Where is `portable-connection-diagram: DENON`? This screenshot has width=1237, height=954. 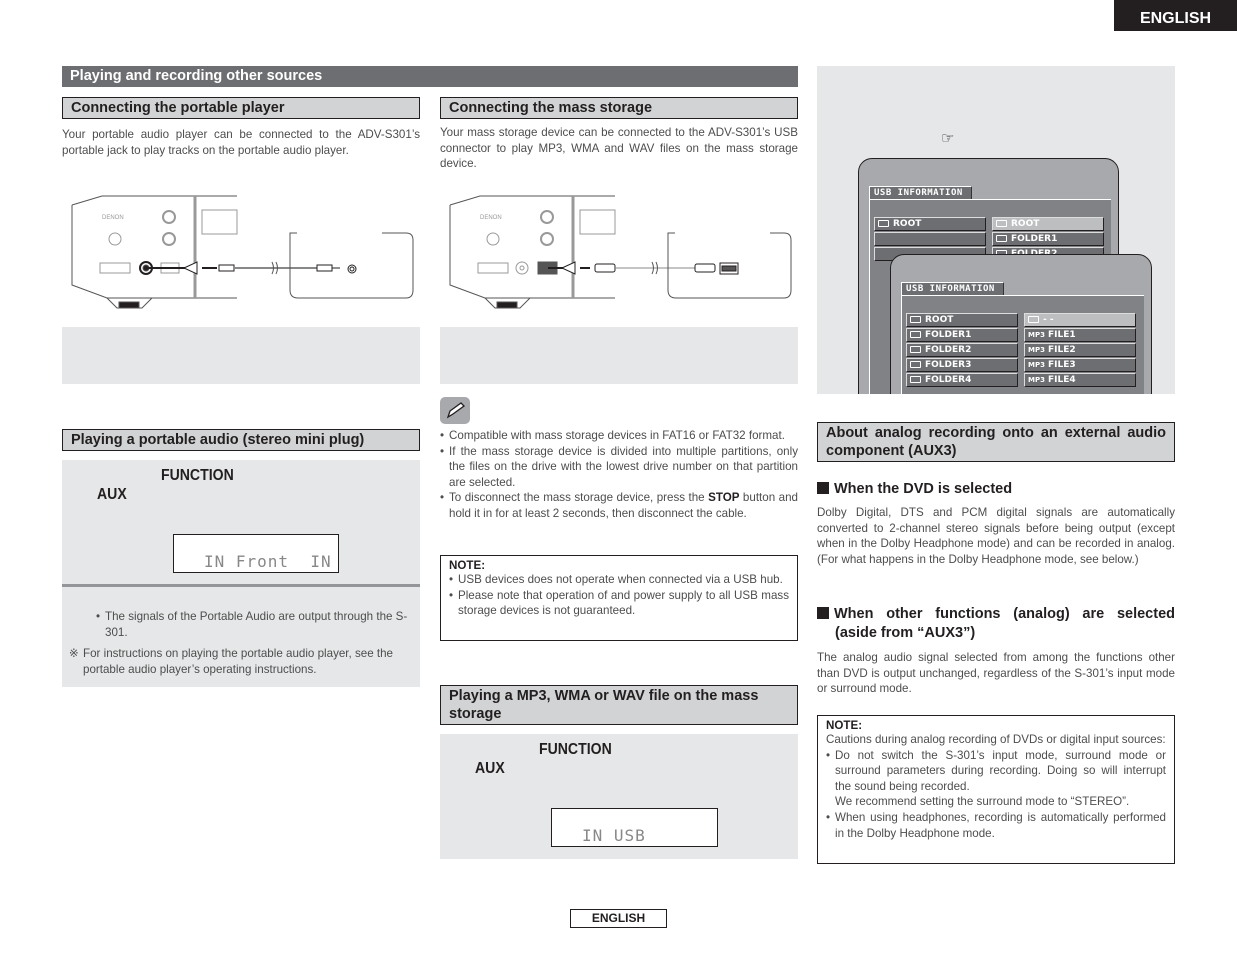 portable-connection-diagram: DENON is located at coordinates (242, 252).